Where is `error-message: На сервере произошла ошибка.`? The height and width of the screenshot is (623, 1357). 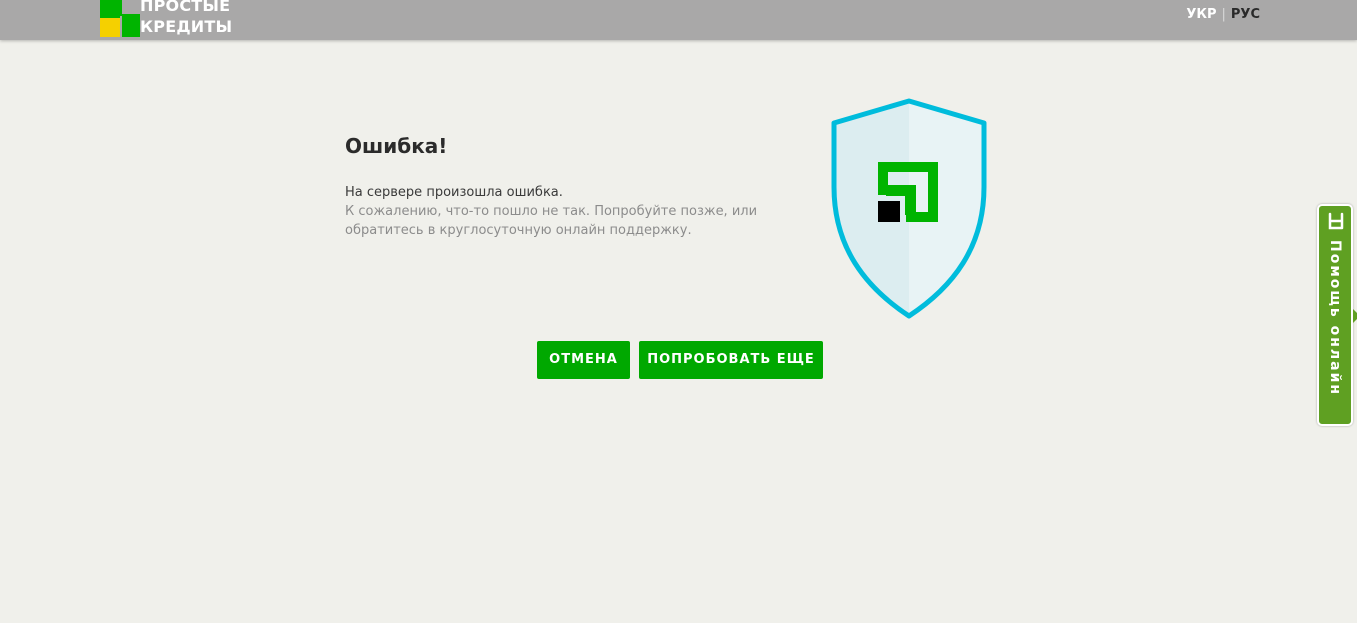 error-message: На сервере произошла ошибка. is located at coordinates (454, 192).